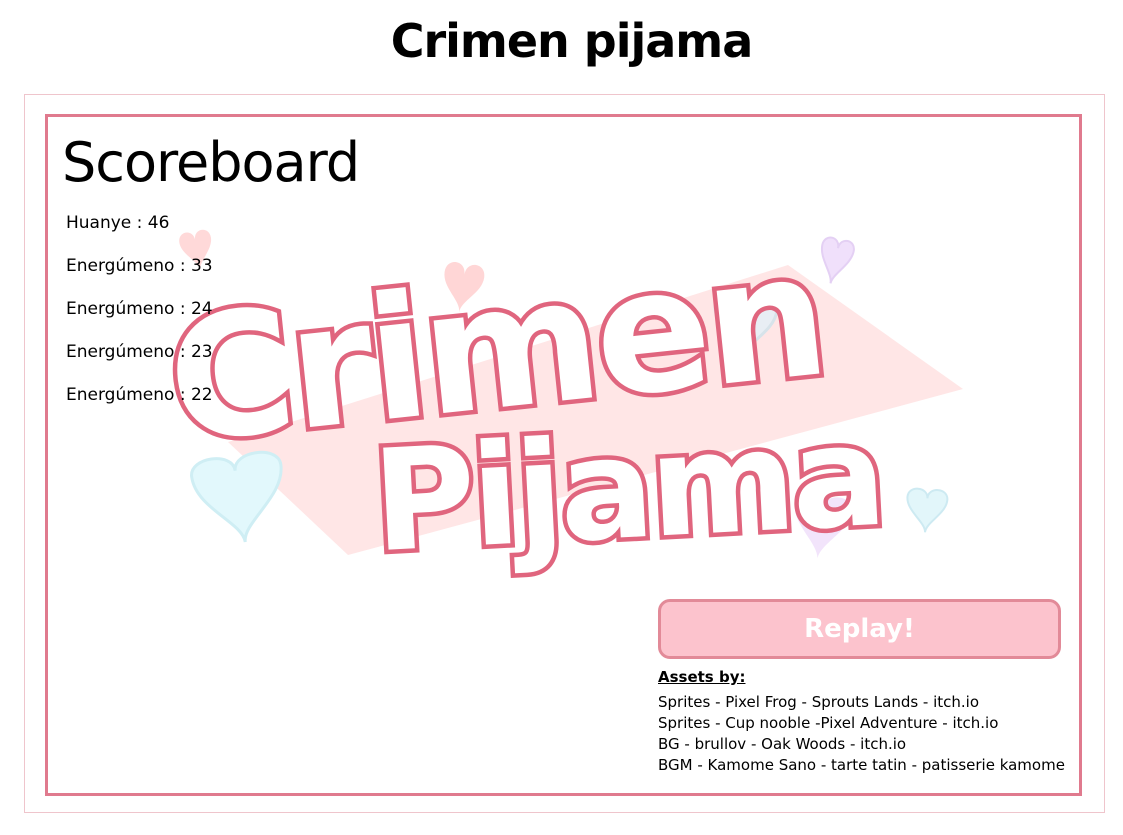 This screenshot has height=835, width=1123. Describe the element at coordinates (139, 395) in the screenshot. I see `score-entry: Energúmeno : 22` at that location.